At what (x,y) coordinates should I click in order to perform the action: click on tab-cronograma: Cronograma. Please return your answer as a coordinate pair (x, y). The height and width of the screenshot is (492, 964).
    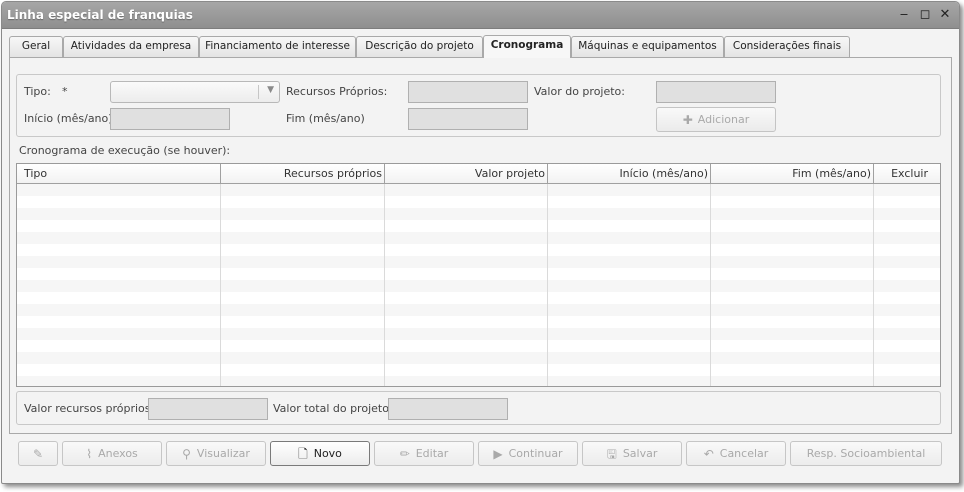
    Looking at the image, I should click on (527, 46).